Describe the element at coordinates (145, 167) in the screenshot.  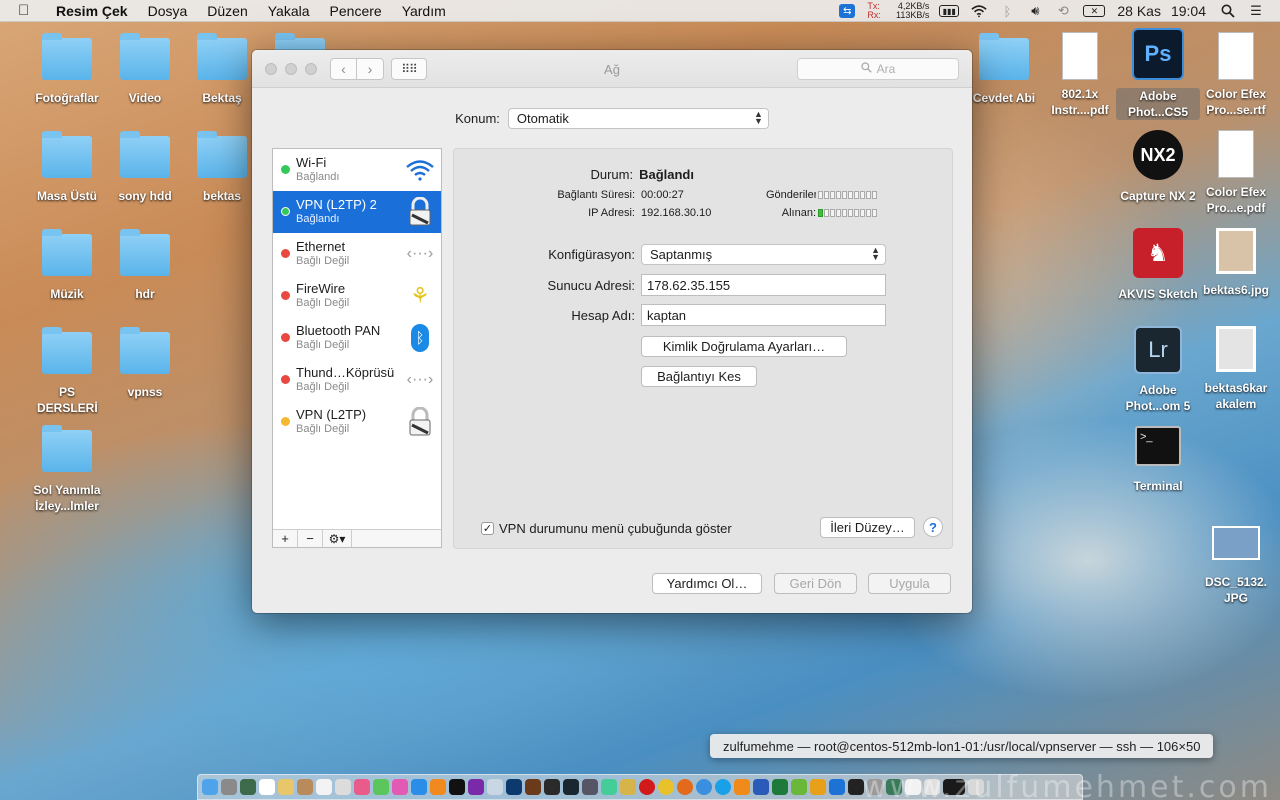
I see `desktop-folder-sony-hdd: sony hdd` at that location.